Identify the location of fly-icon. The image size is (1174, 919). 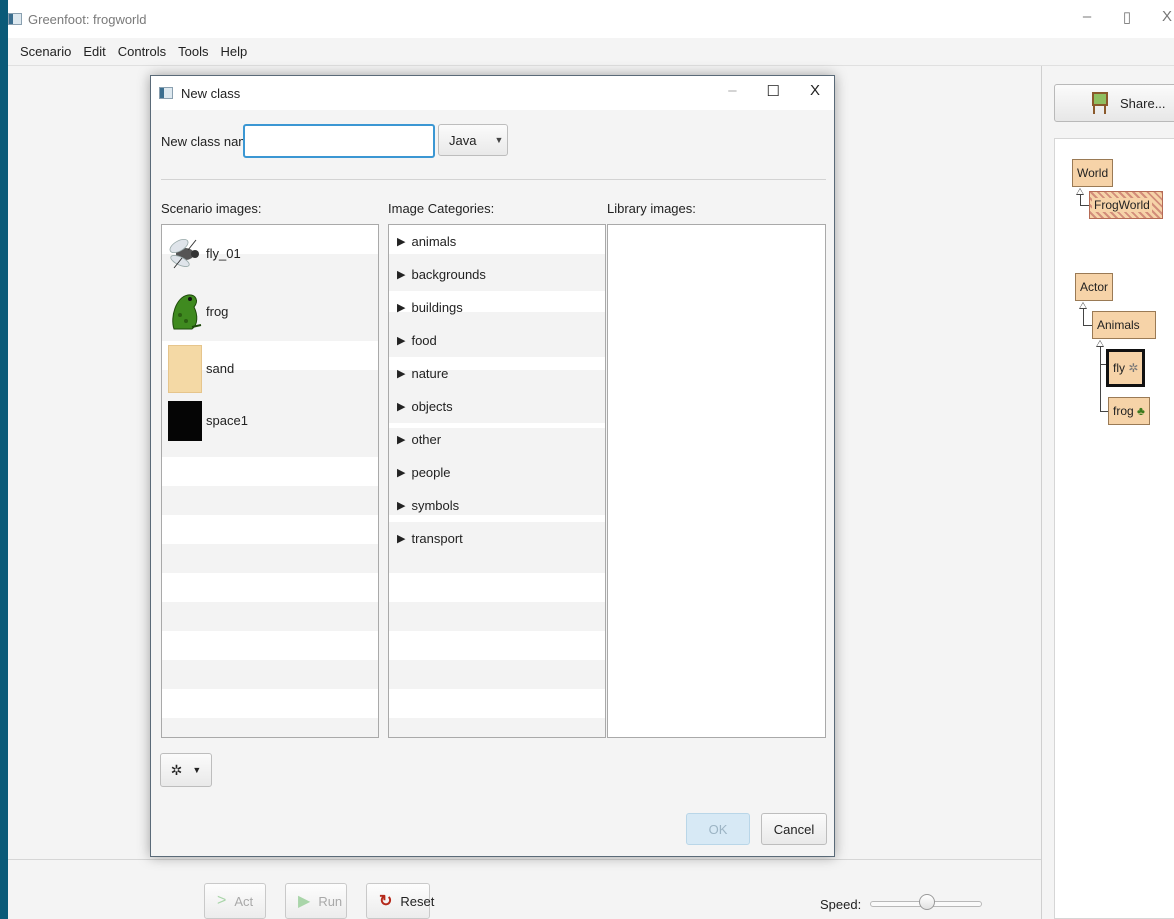
(184, 253).